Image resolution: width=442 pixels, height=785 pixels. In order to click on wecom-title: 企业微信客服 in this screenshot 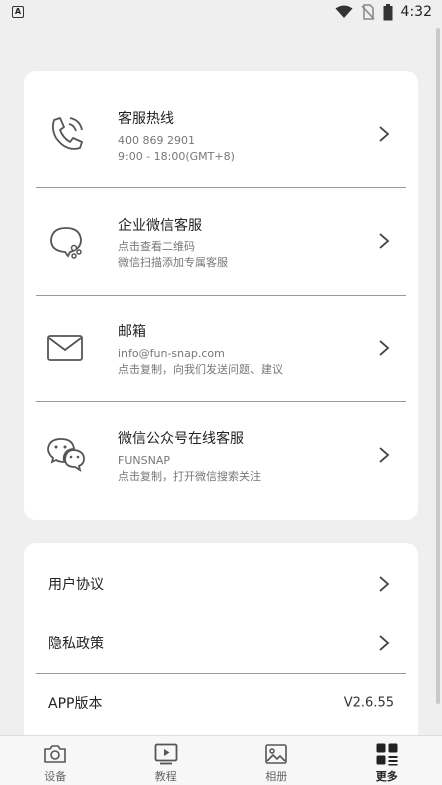, I will do `click(160, 226)`.